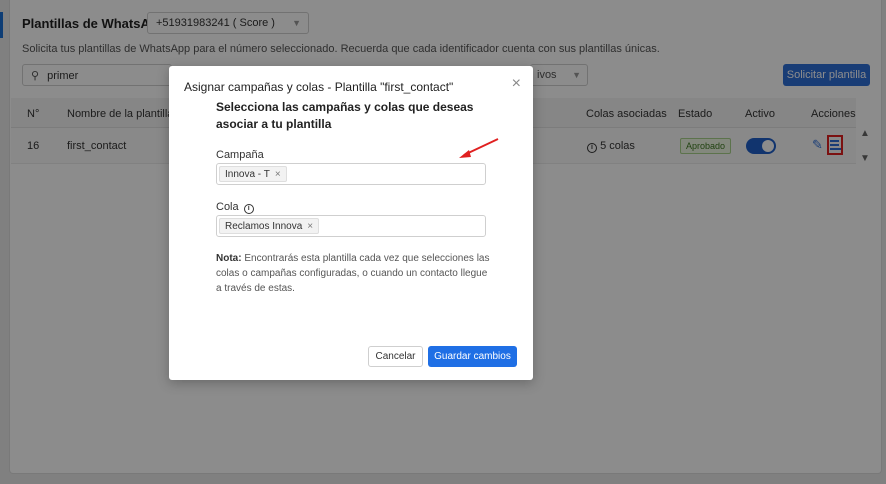 The width and height of the screenshot is (886, 484). Describe the element at coordinates (264, 226) in the screenshot. I see `queue-tag-label: Reclamos Innova` at that location.